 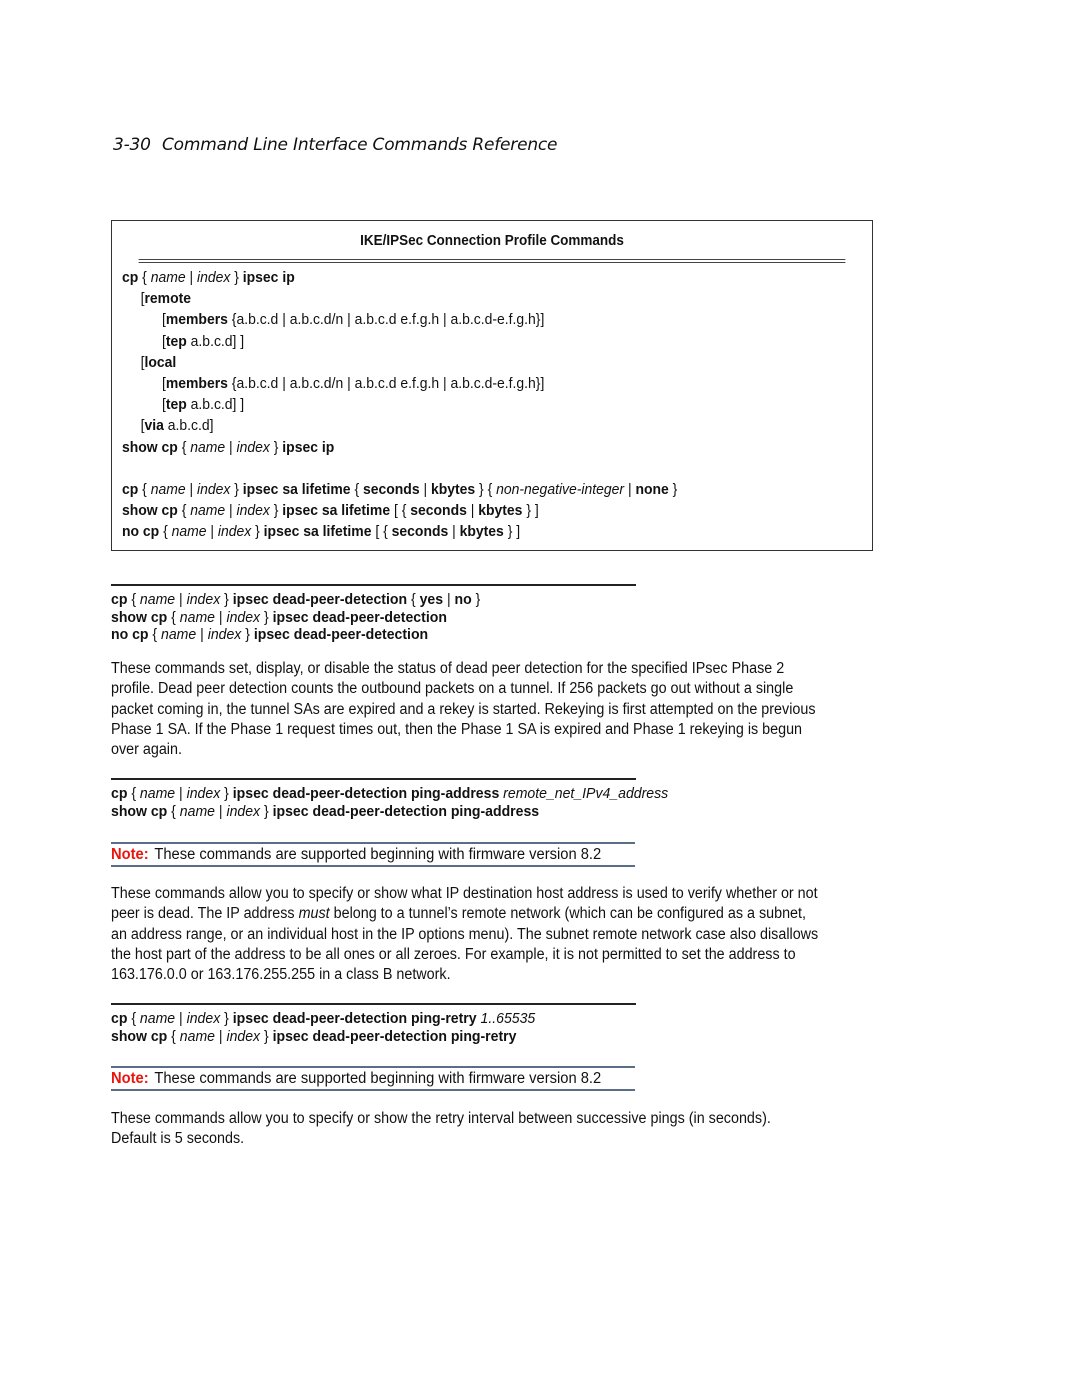 What do you see at coordinates (215, 405) in the screenshot?
I see `syntax-text: a.b.c.d] ]` at bounding box center [215, 405].